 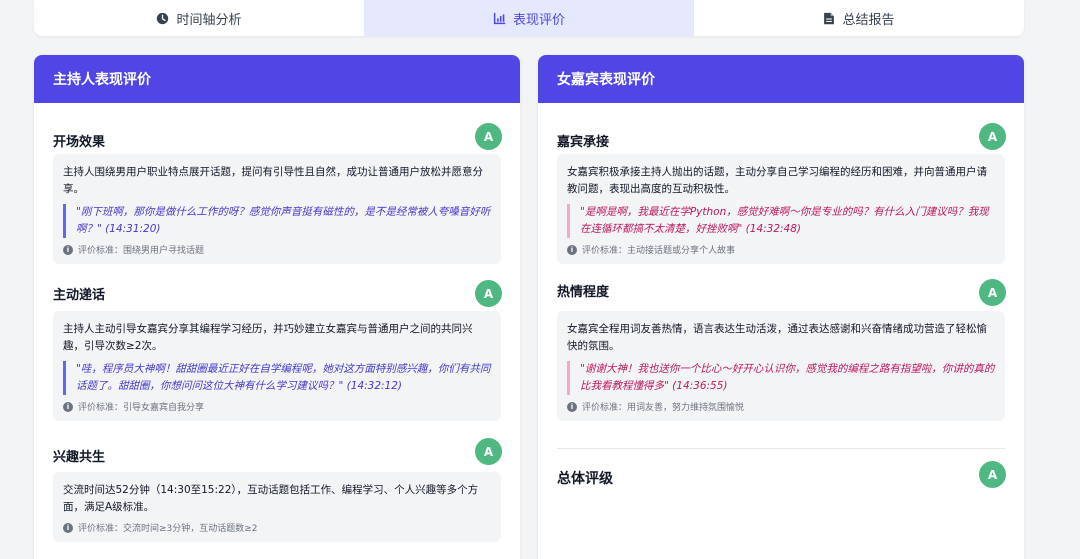 I want to click on criteria-text: 评价标准：交流时间≥3分钟，互动话题数≥2, so click(x=168, y=529).